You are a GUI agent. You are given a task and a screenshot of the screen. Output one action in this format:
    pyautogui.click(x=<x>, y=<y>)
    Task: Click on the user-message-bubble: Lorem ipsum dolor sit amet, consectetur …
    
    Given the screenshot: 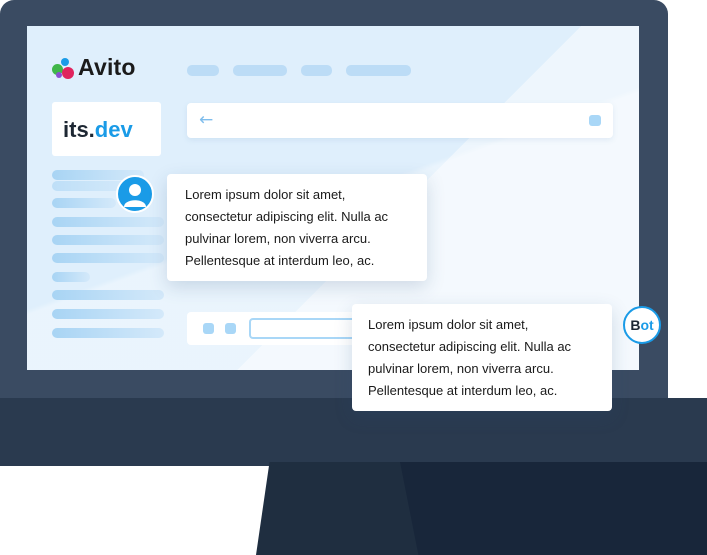 What is the action you would take?
    pyautogui.click(x=297, y=227)
    